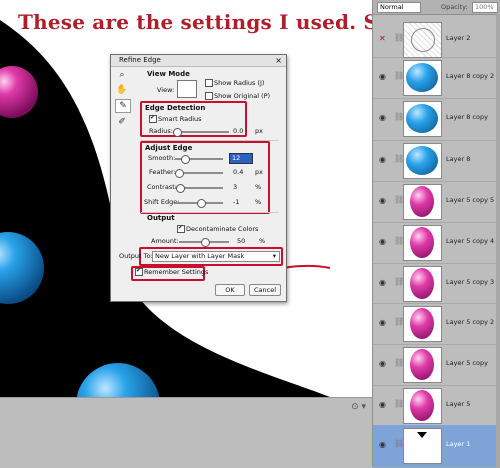 The height and width of the screenshot is (468, 500). I want to click on remember-settings-label: Remember Settings, so click(176, 272).